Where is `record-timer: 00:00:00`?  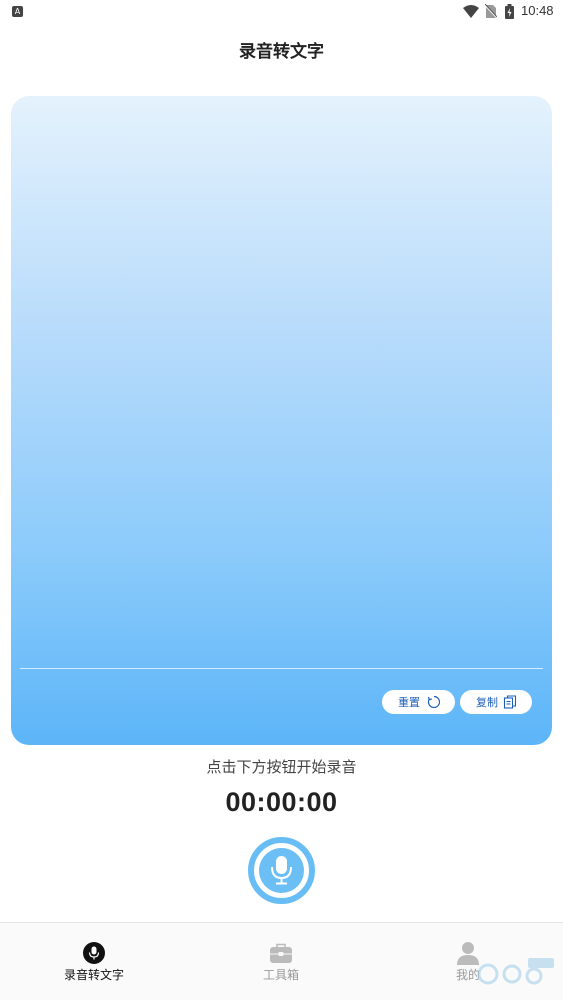
record-timer: 00:00:00 is located at coordinates (281, 802).